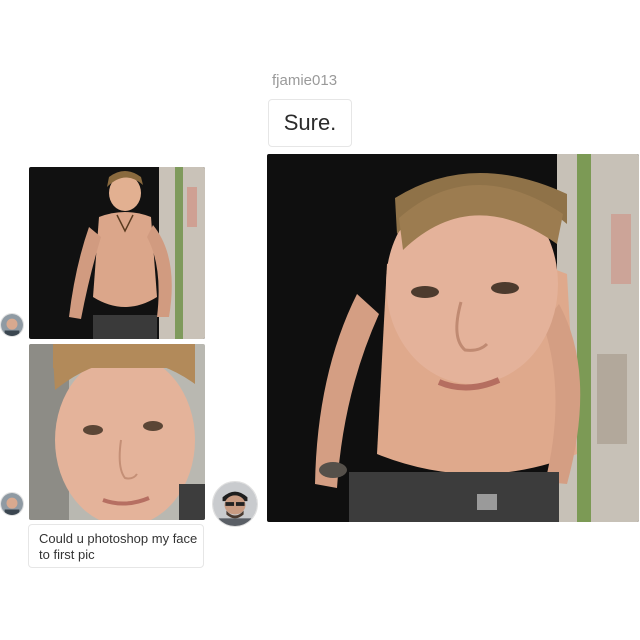 The width and height of the screenshot is (640, 640). I want to click on face-photo-image, so click(117, 432).